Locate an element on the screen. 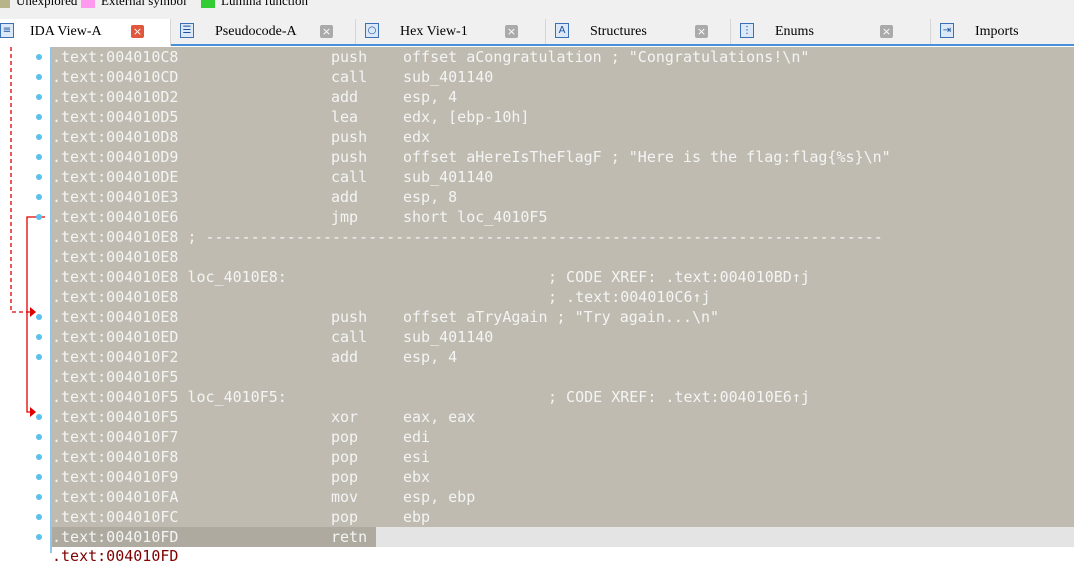 The height and width of the screenshot is (566, 1074). line-address: .text:004010D5 is located at coordinates (115, 117).